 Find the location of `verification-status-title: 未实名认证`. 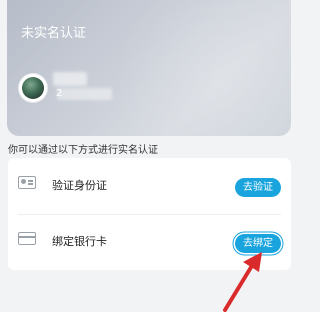

verification-status-title: 未实名认证 is located at coordinates (54, 33).